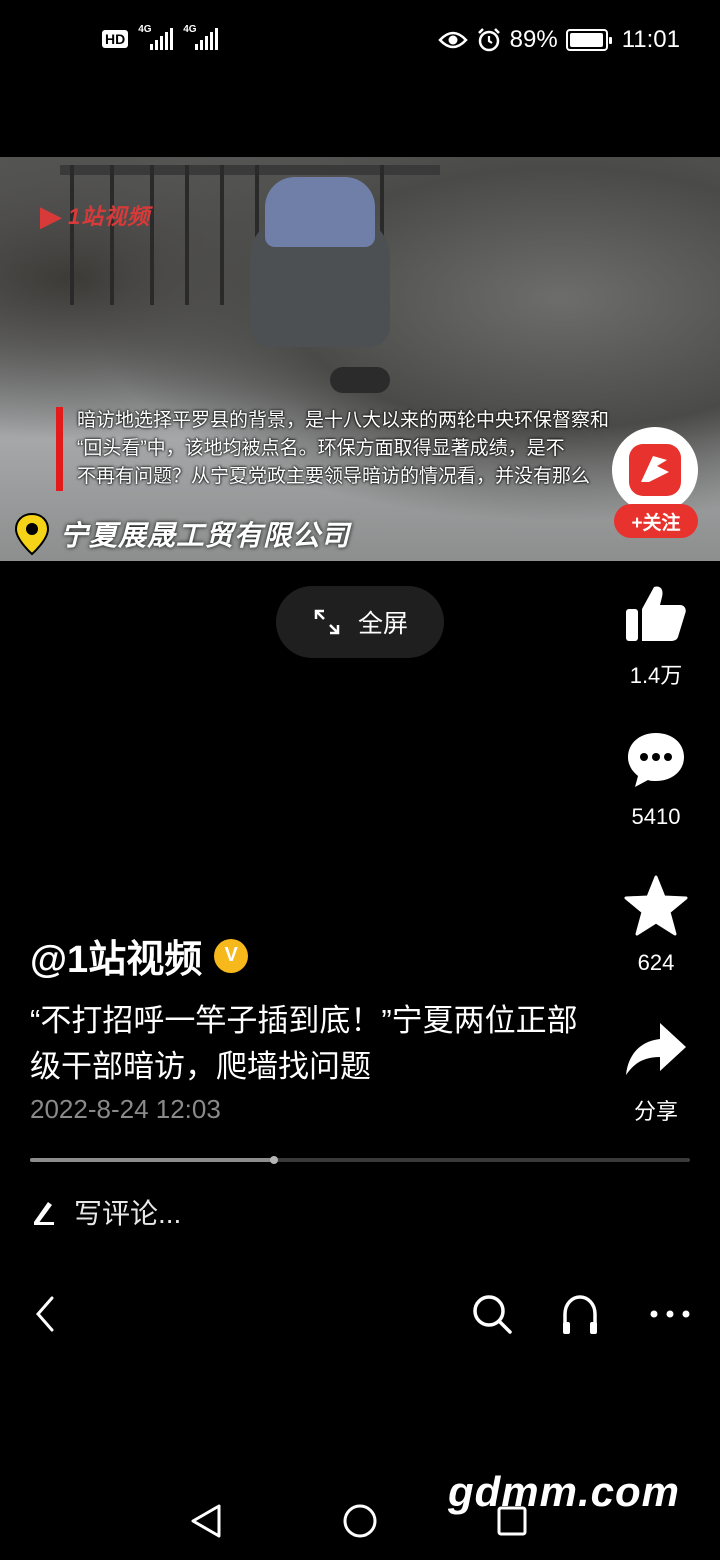 The image size is (720, 1560). I want to click on more-button, so click(670, 1314).